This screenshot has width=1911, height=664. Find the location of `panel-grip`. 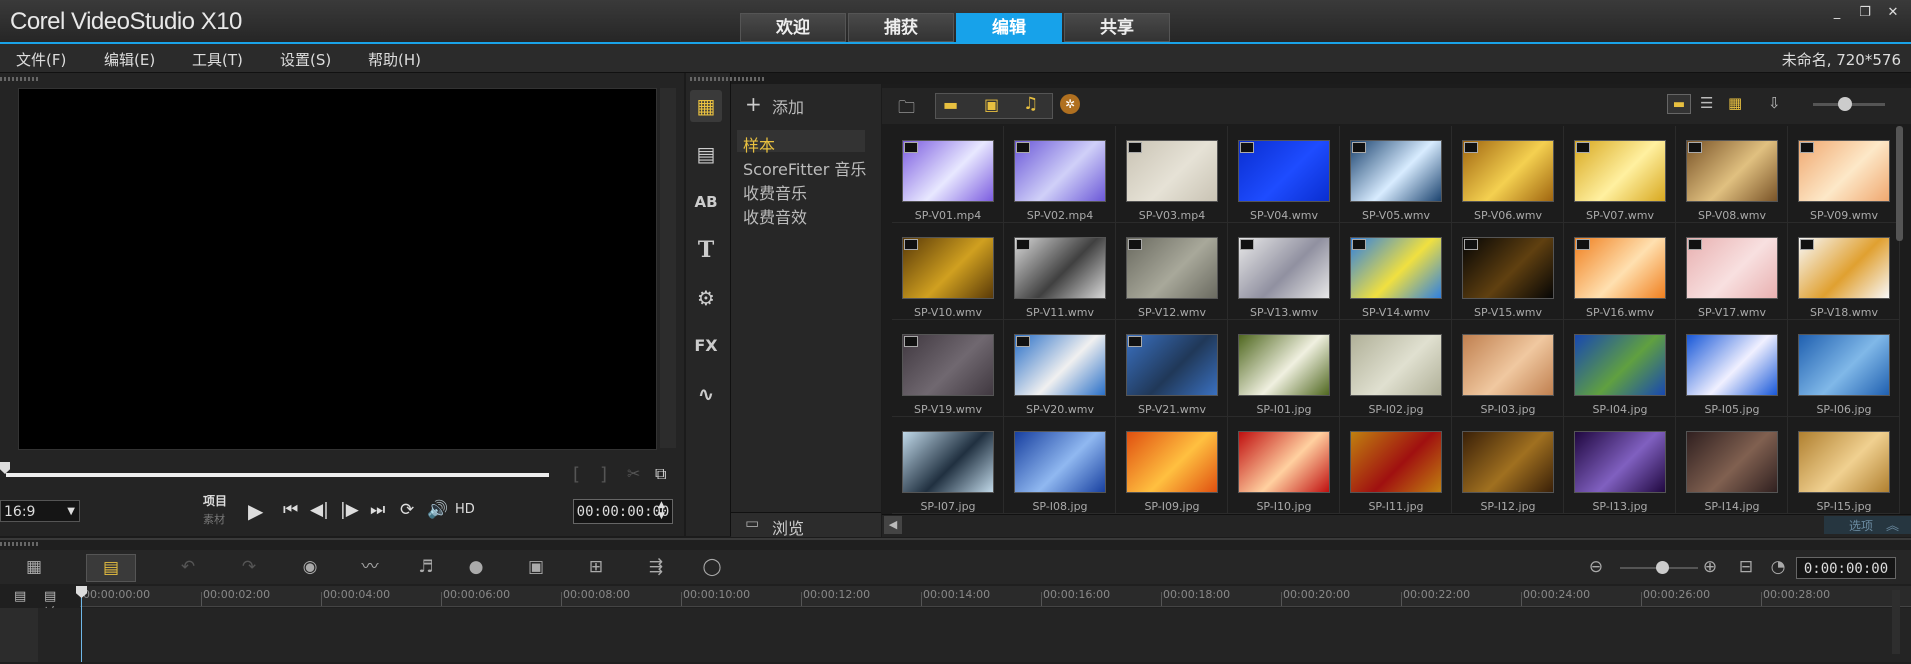

panel-grip is located at coordinates (20, 79).